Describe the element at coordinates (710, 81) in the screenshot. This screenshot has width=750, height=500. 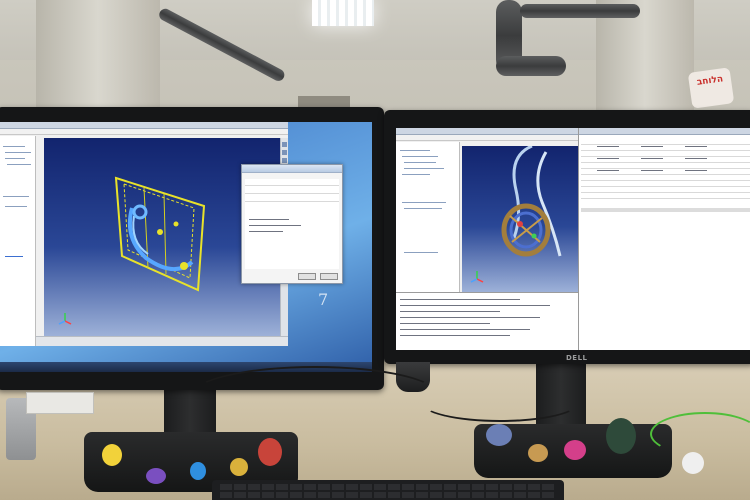
I see `sign-text: הלוחב` at that location.